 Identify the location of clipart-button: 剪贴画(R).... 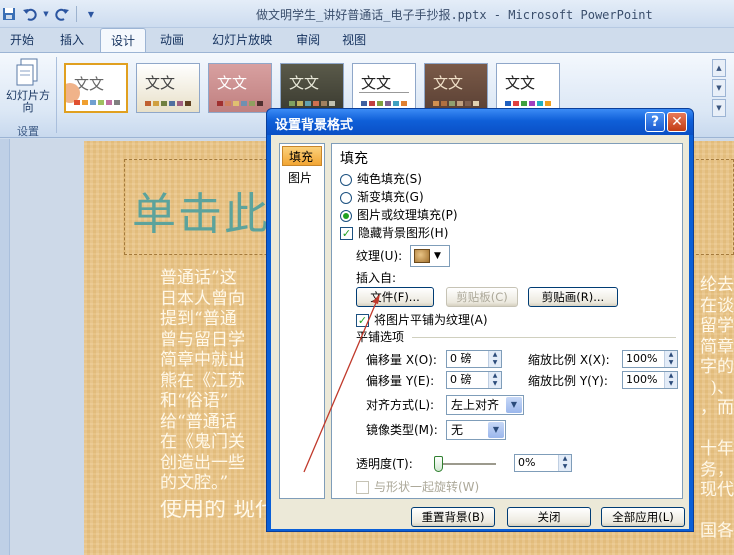
(573, 297).